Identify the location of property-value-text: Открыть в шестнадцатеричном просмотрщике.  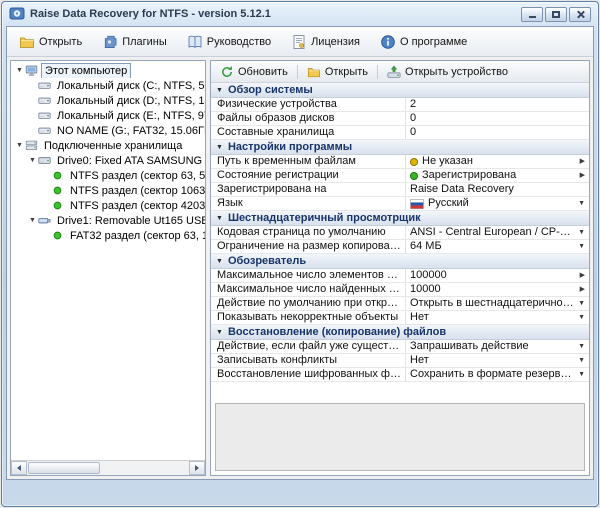
(492, 303).